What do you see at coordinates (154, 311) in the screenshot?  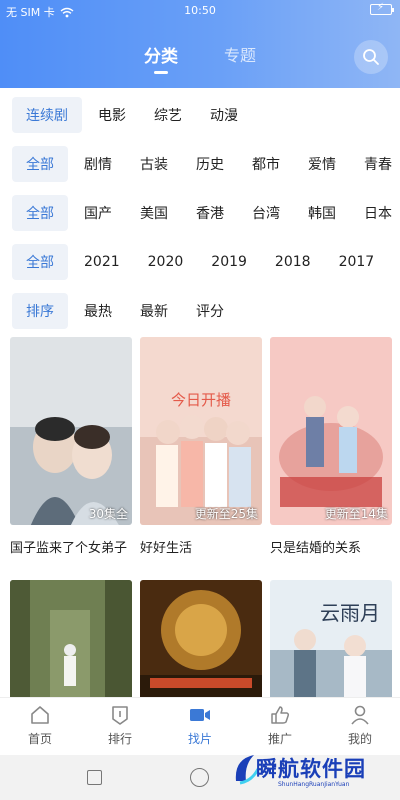 I see `filter-sort-item: 最新` at bounding box center [154, 311].